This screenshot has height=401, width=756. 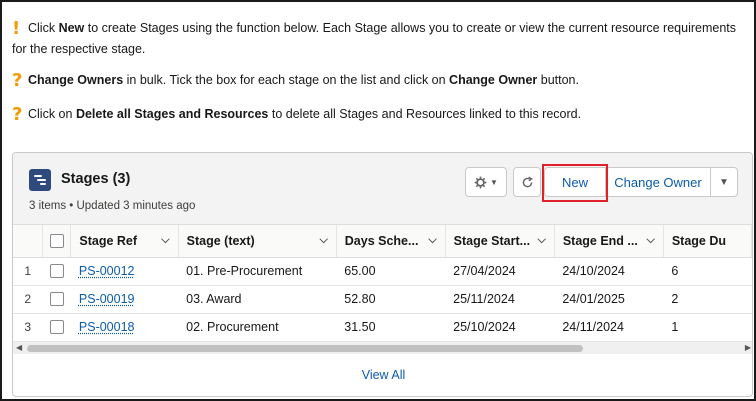 What do you see at coordinates (40, 180) in the screenshot?
I see `stages-icon` at bounding box center [40, 180].